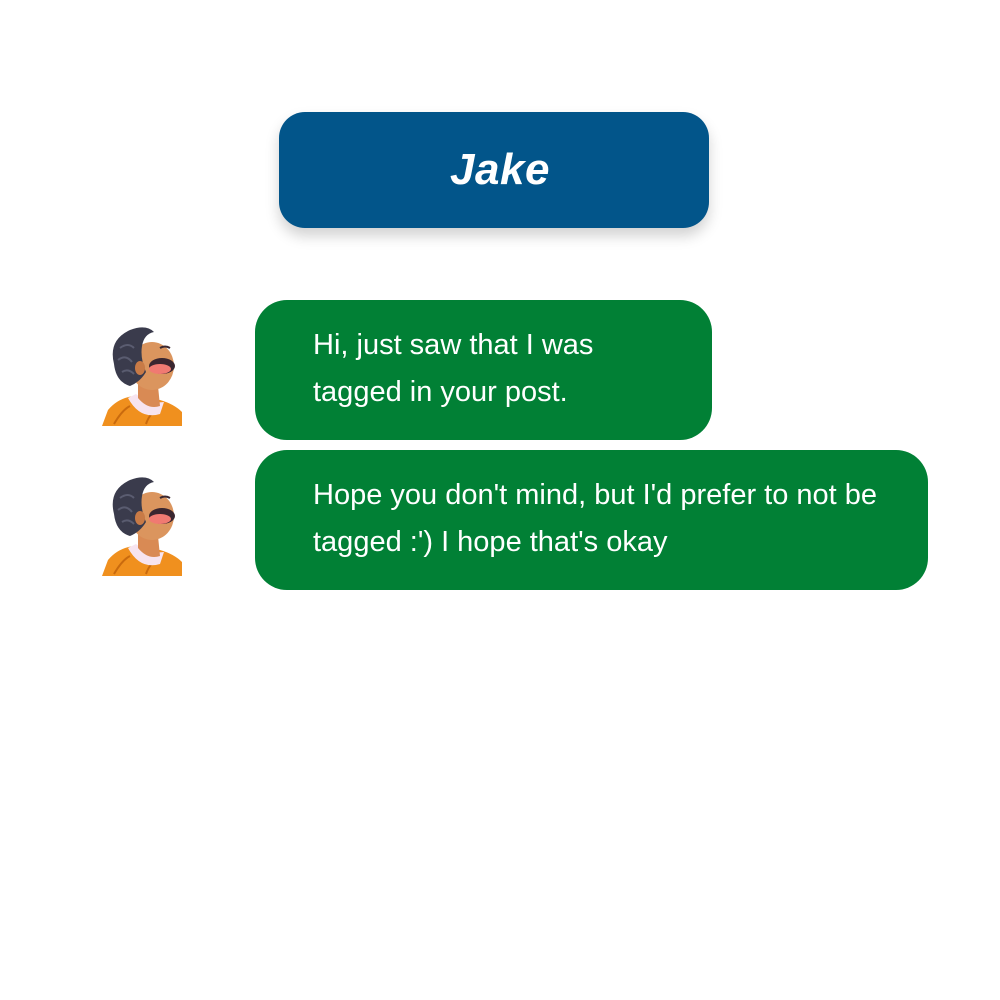  I want to click on contact-name: Jake, so click(500, 169).